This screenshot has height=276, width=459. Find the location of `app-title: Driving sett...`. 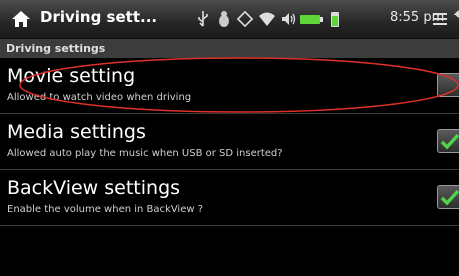

app-title: Driving sett... is located at coordinates (99, 17).